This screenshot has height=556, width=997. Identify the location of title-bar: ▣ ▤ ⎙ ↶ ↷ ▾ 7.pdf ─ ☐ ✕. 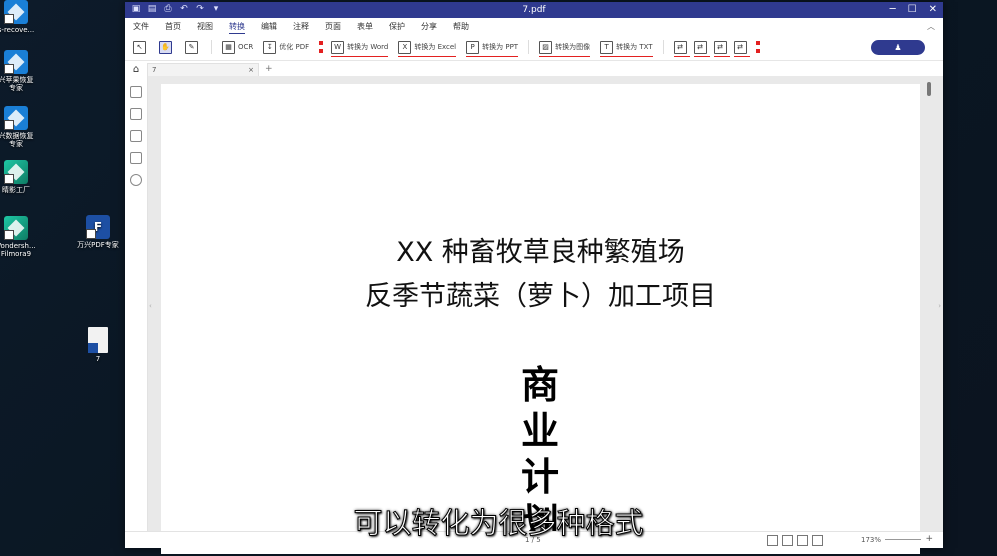
(534, 10).